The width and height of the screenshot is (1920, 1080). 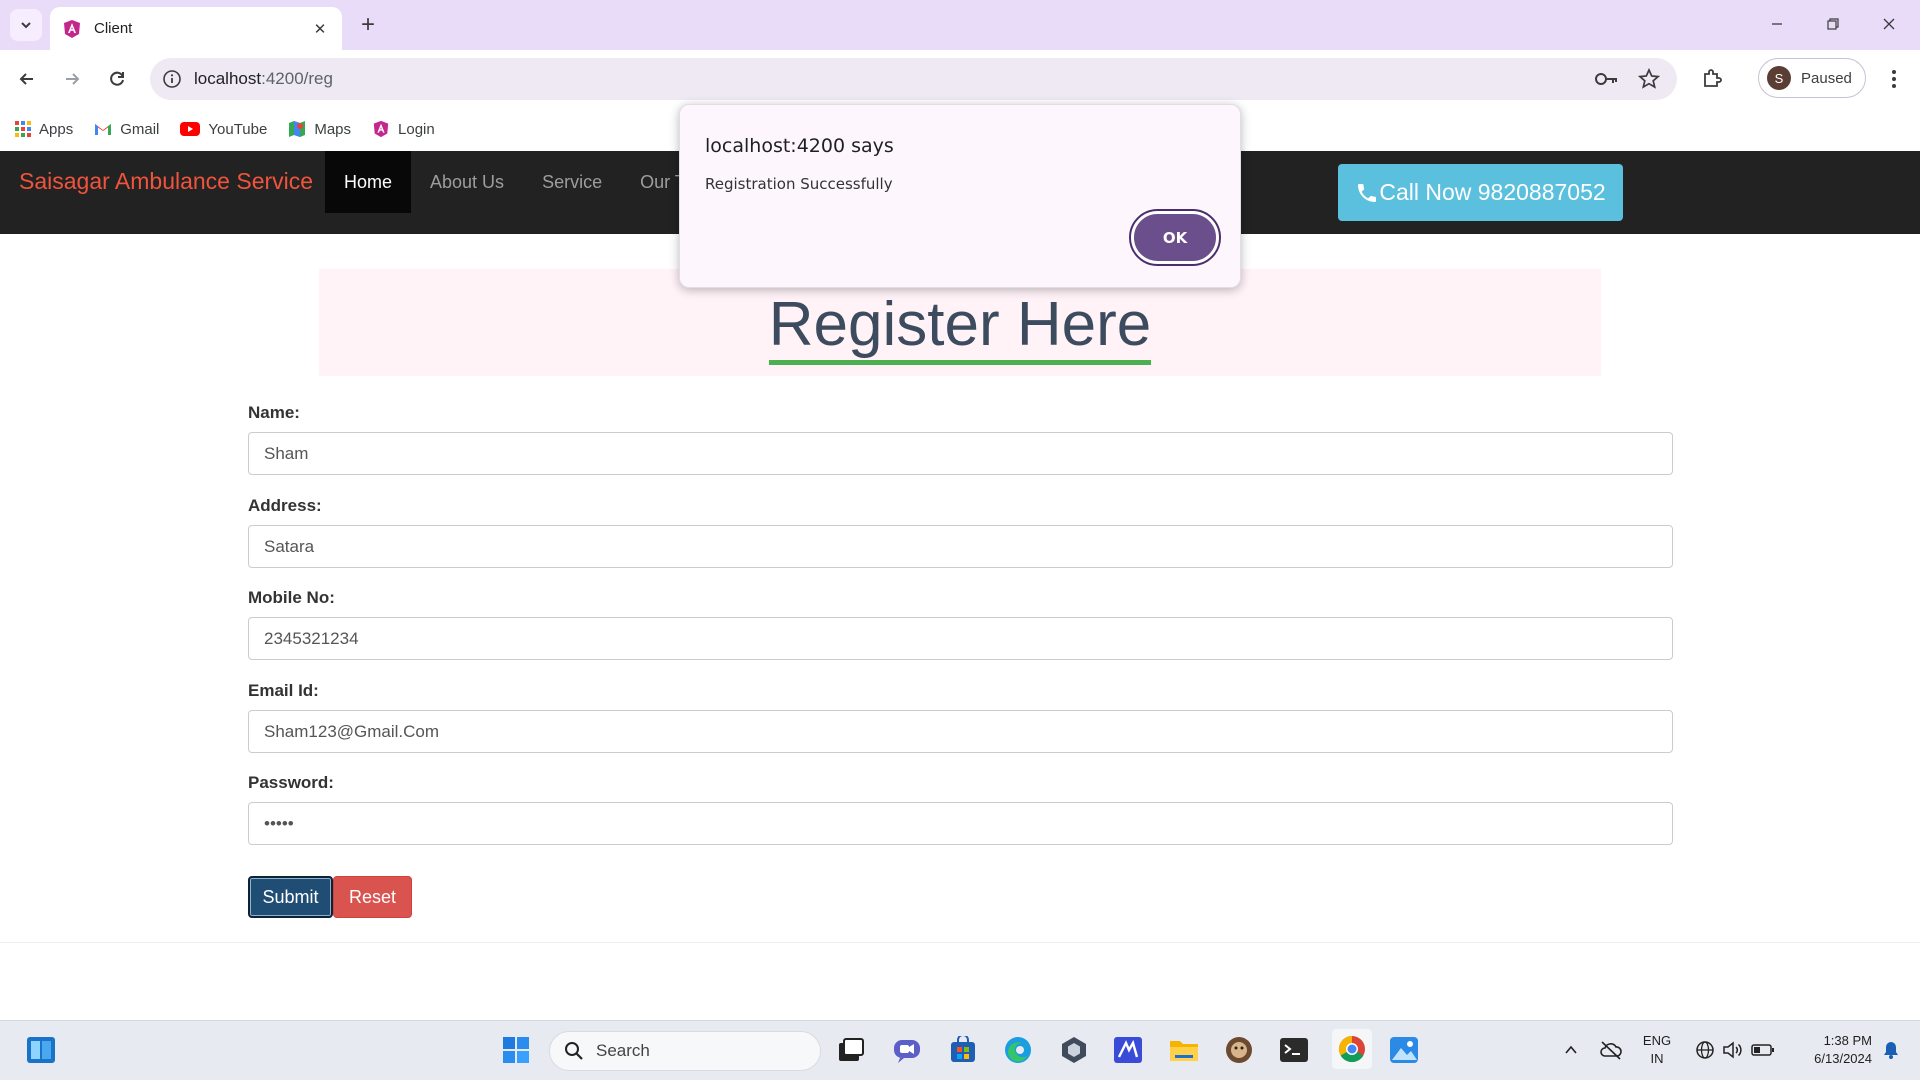 What do you see at coordinates (140, 129) in the screenshot?
I see `bookmark-label: Gmail` at bounding box center [140, 129].